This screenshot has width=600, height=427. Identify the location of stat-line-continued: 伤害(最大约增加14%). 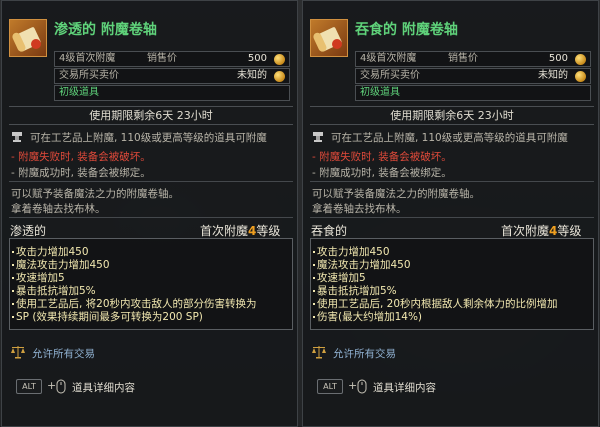
(367, 317).